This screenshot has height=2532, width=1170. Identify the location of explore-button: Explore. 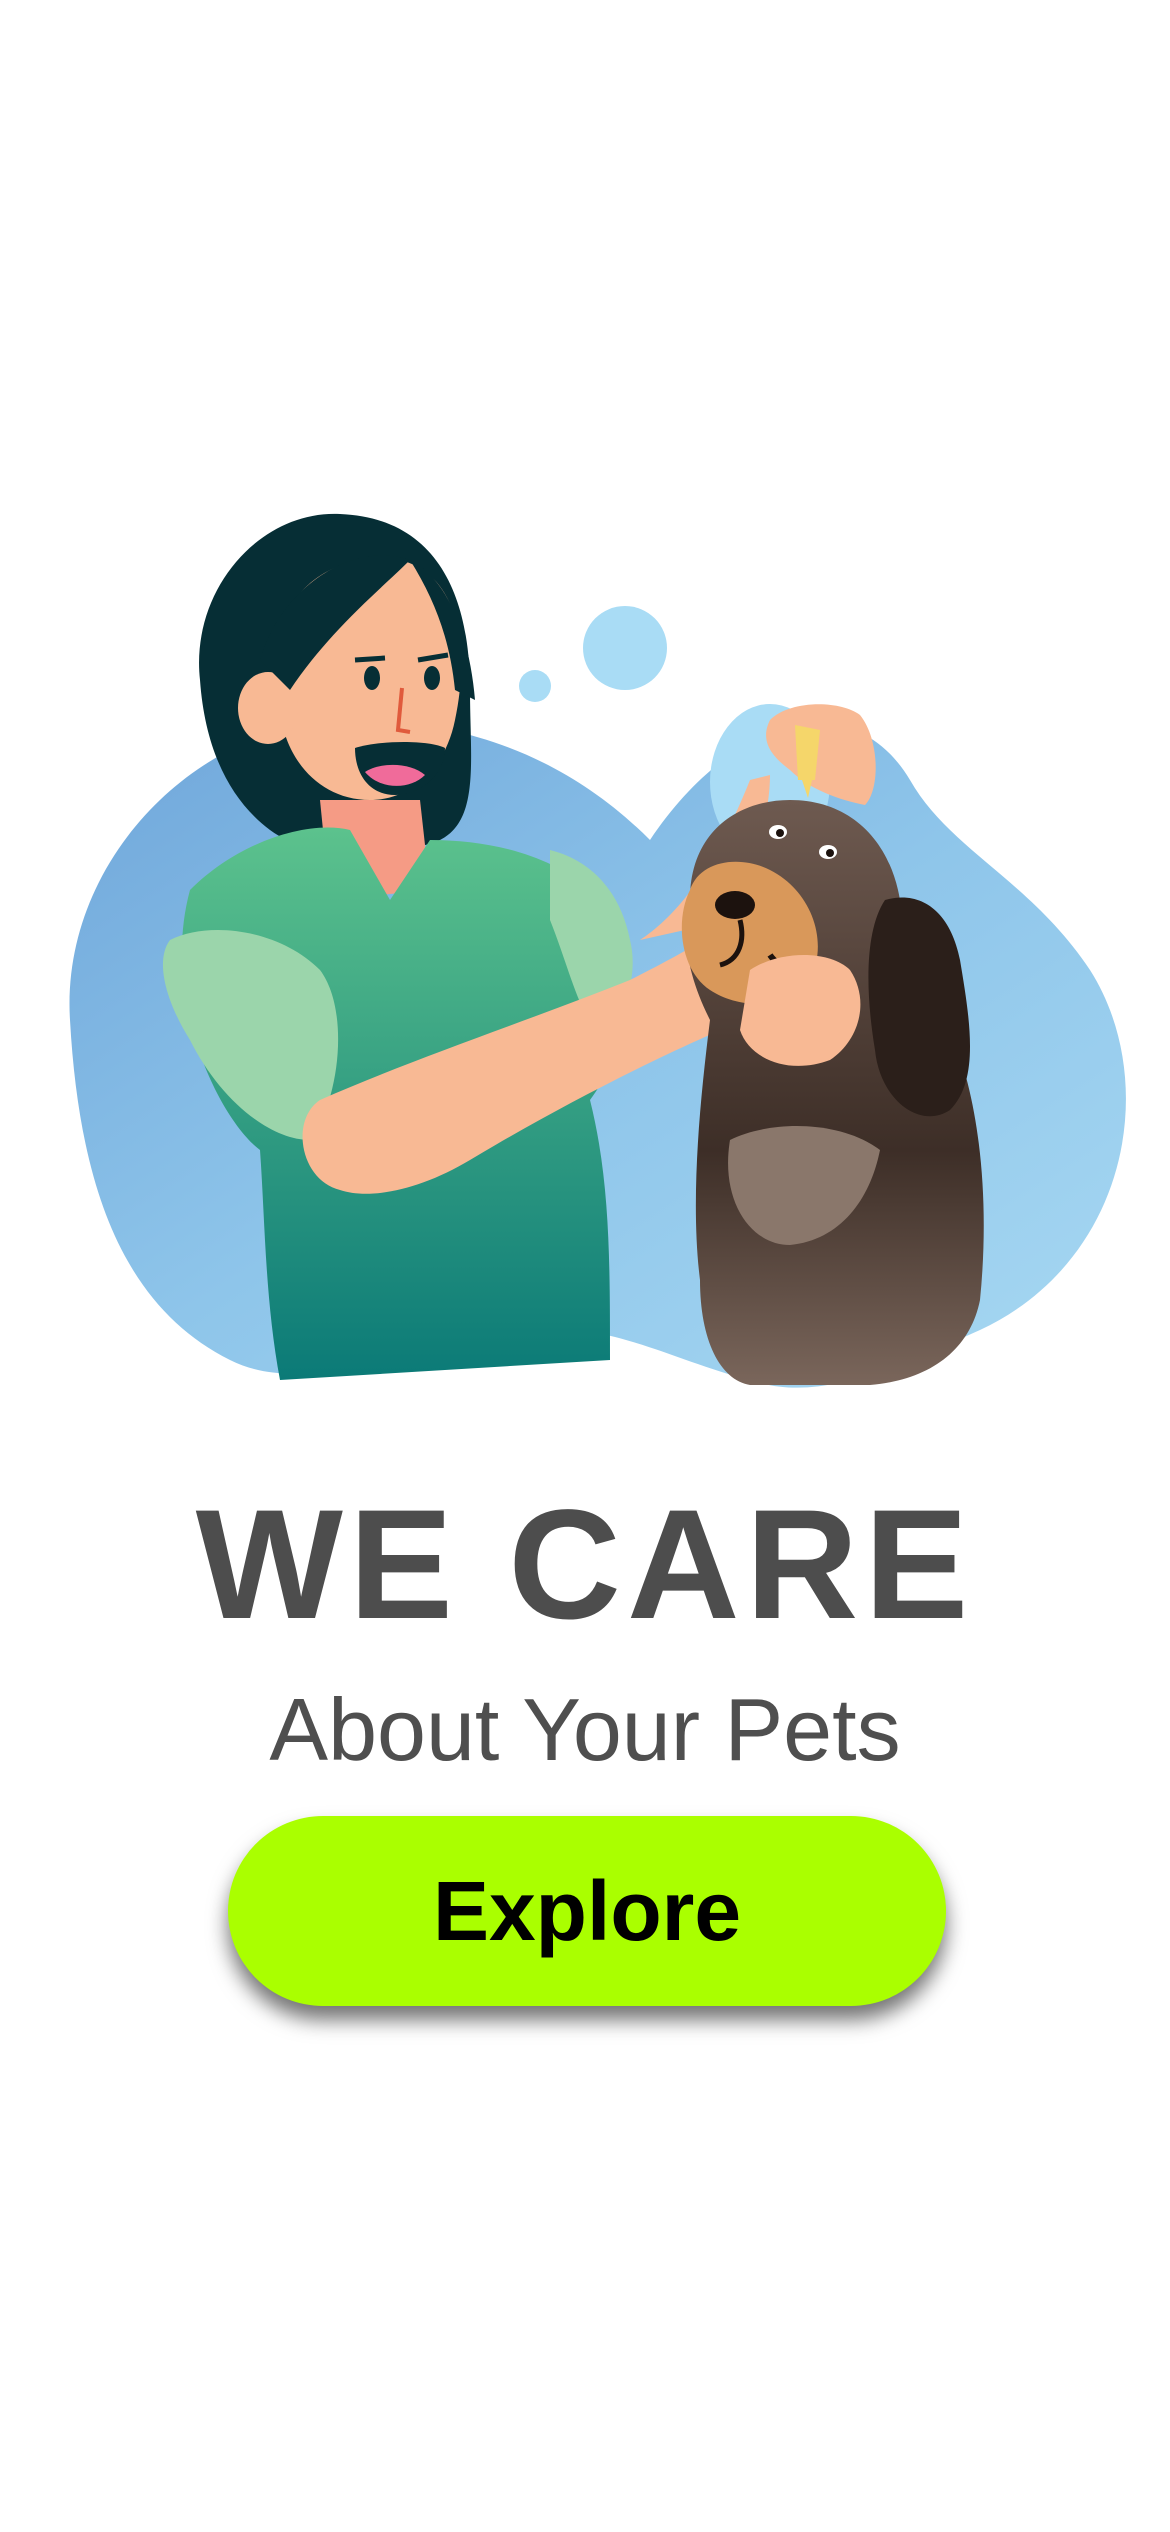
(587, 1911).